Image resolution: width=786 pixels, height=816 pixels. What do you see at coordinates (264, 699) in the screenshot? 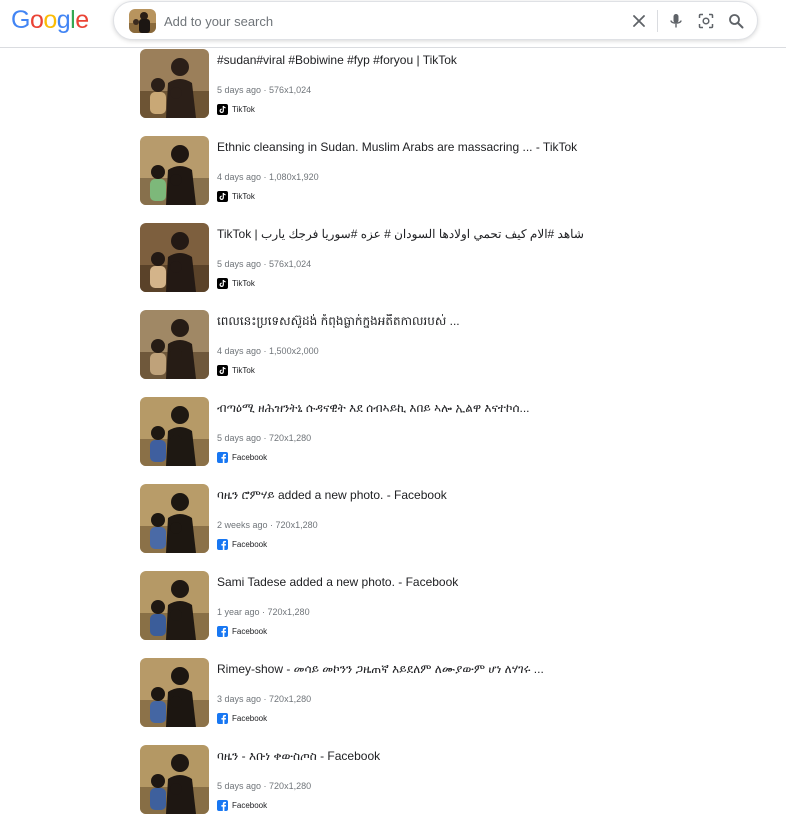
I see `result-meta: 3 days ago · 720x1,280` at bounding box center [264, 699].